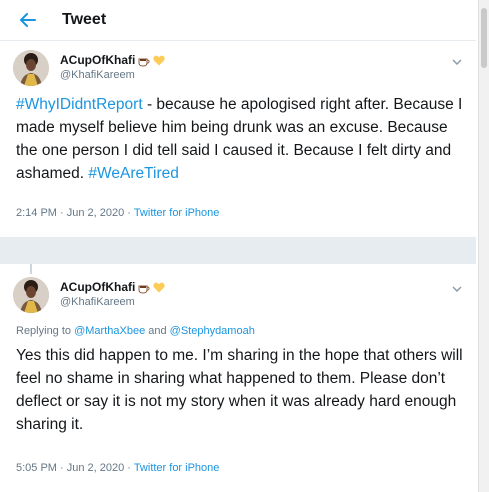 The width and height of the screenshot is (489, 492). Describe the element at coordinates (484, 38) in the screenshot. I see `scrollbar-thumb` at that location.